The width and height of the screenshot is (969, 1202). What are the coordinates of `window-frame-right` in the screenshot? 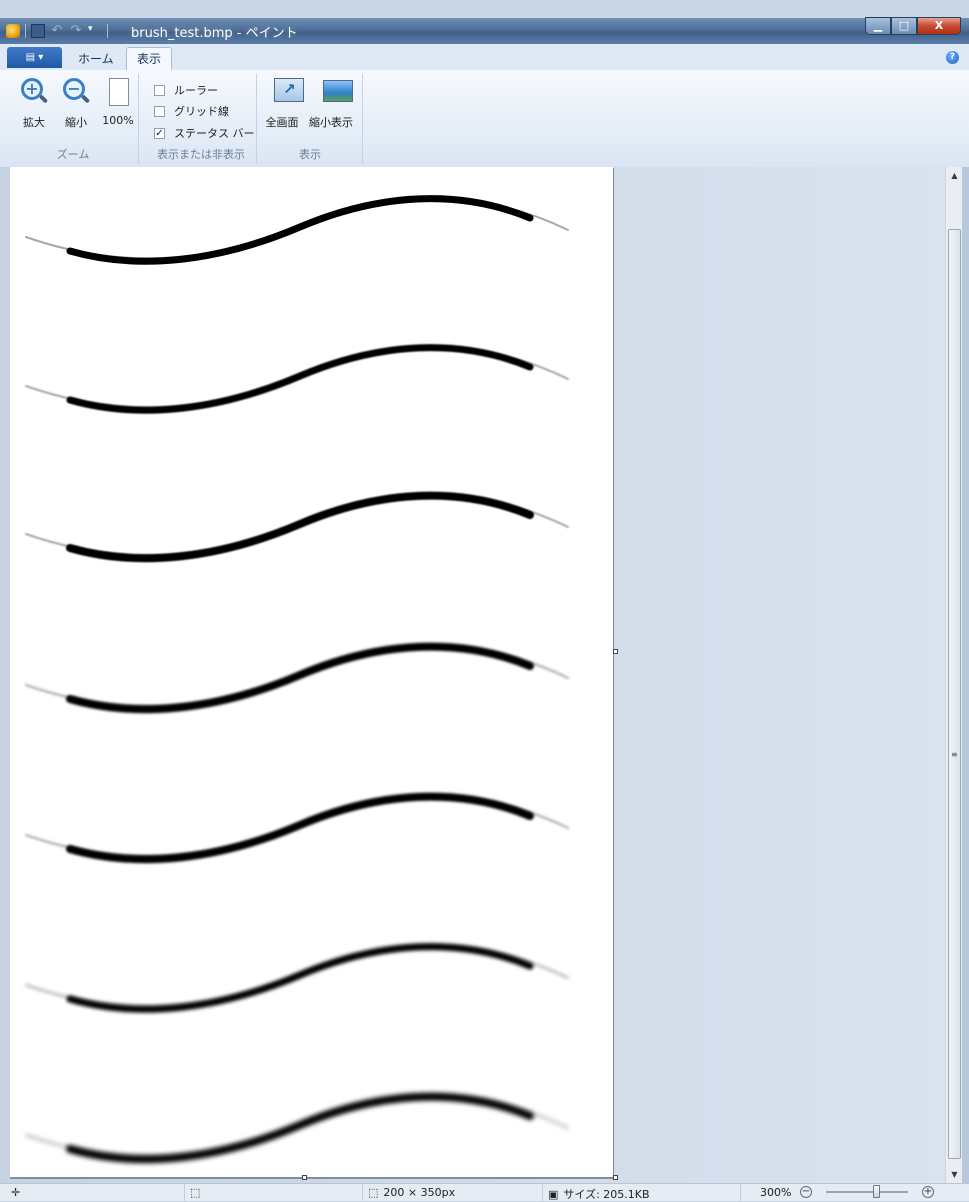 It's located at (965, 675).